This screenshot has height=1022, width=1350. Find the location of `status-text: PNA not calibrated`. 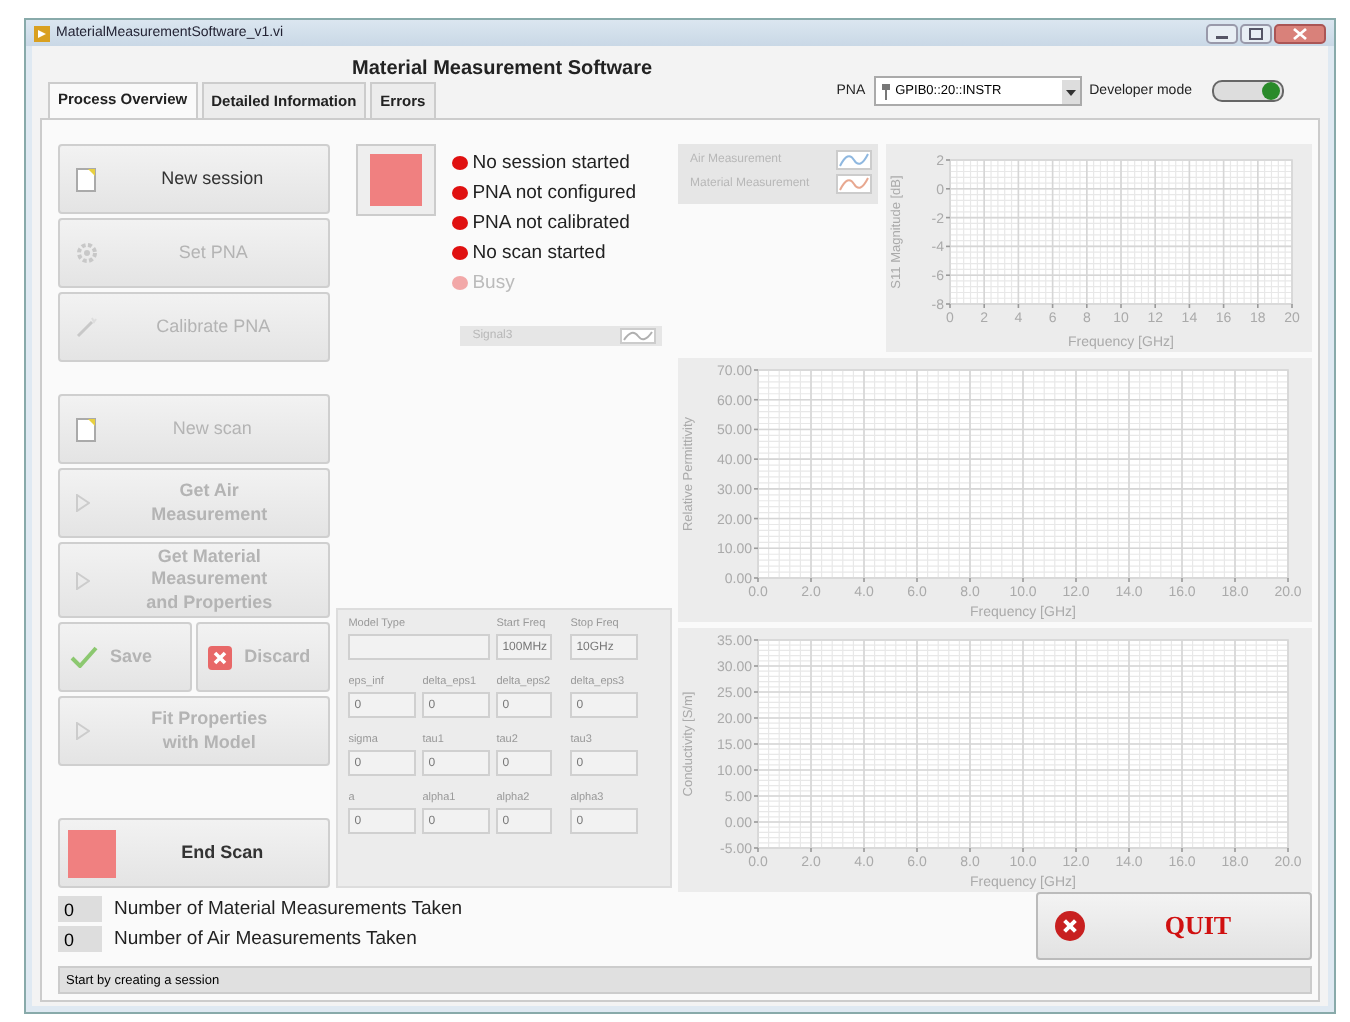

status-text: PNA not calibrated is located at coordinates (551, 223).